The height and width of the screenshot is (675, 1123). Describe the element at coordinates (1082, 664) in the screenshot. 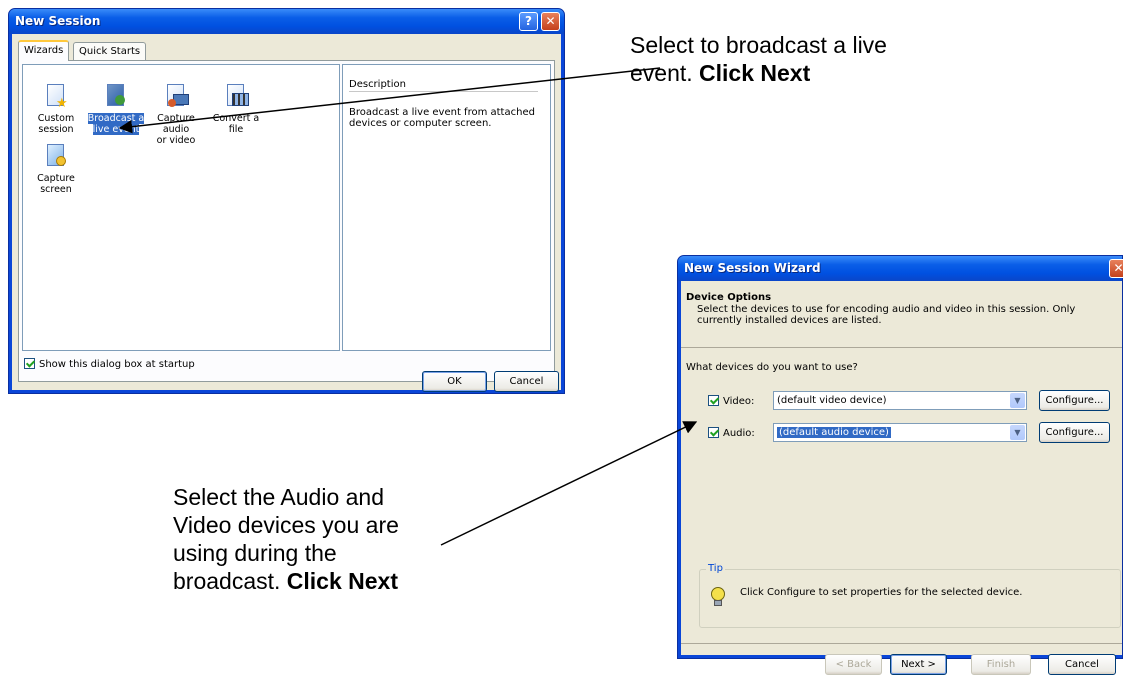

I see `wizard-cancel-label: Cancel` at that location.